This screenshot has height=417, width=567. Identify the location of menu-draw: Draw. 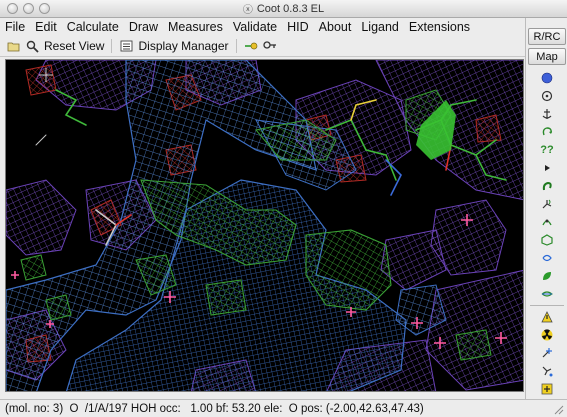
(143, 27).